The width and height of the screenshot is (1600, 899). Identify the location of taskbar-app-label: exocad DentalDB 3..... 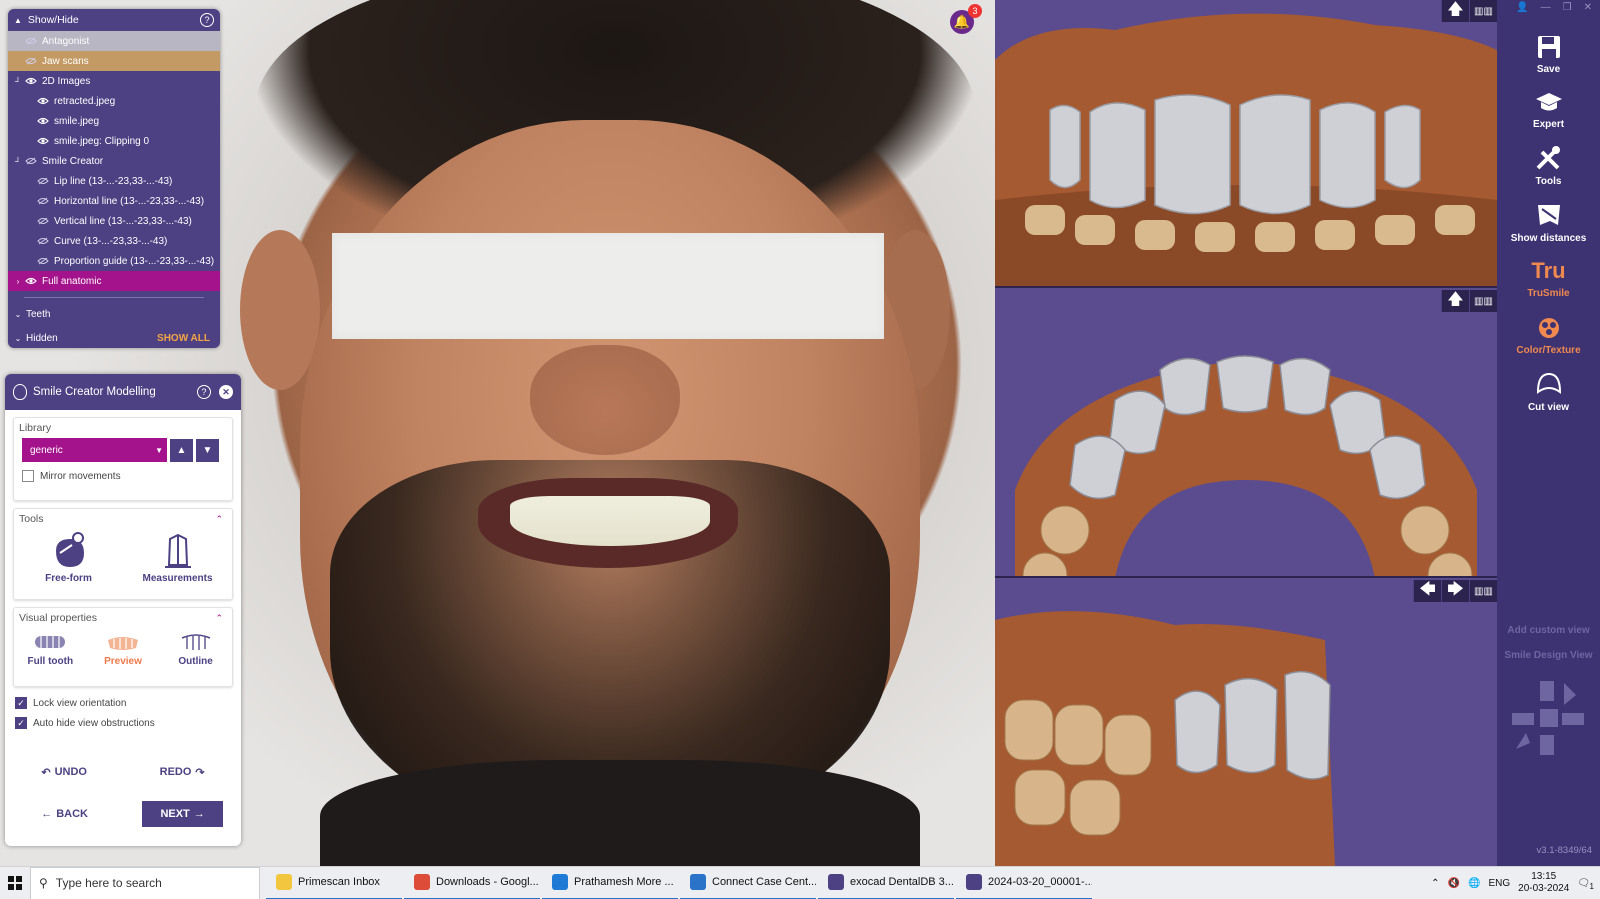
(902, 882).